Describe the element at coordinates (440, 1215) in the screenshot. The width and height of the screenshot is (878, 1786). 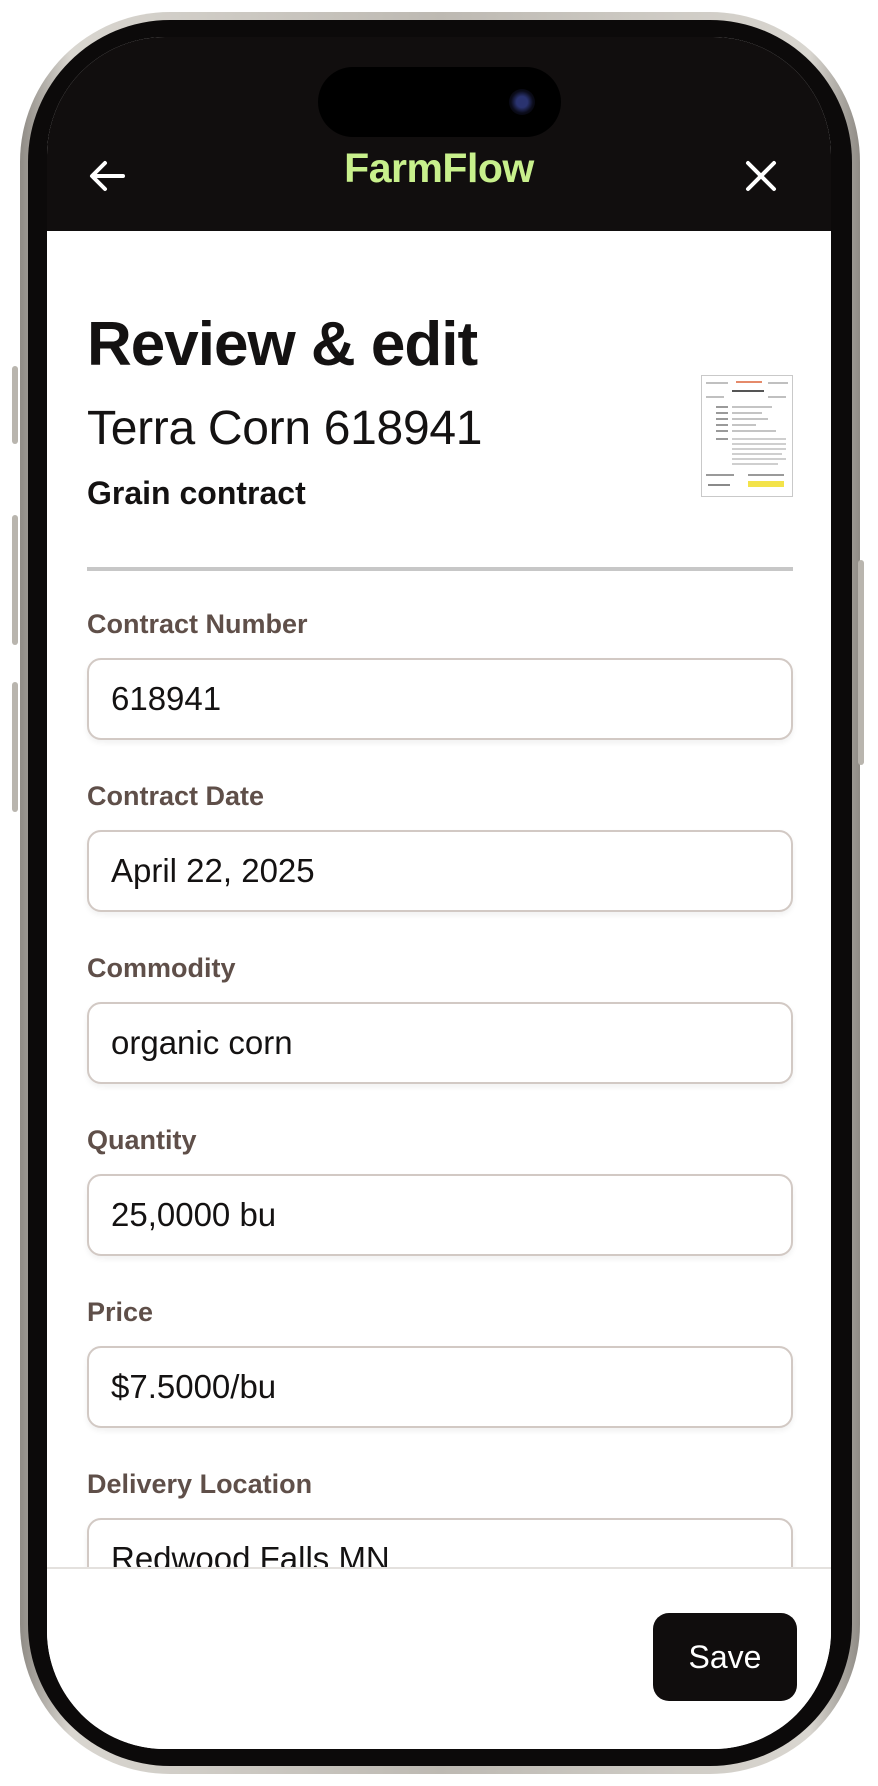
I see `quantity-input: 25,0000 bu` at that location.